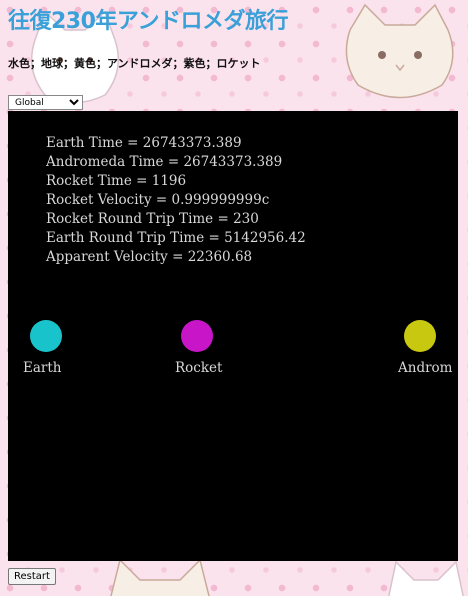 This screenshot has height=596, width=468. What do you see at coordinates (46, 336) in the screenshot?
I see `earth-marker` at bounding box center [46, 336].